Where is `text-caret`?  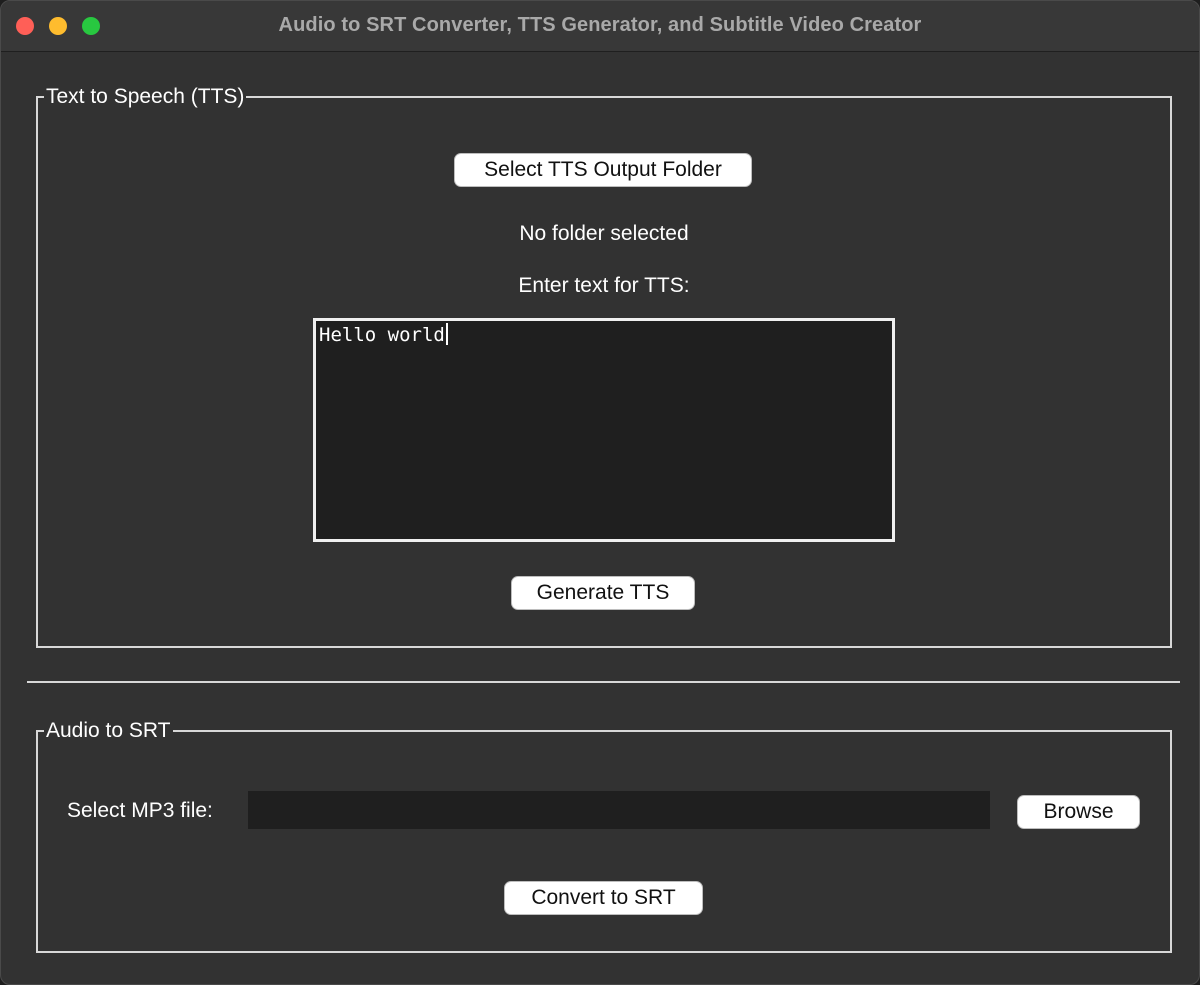 text-caret is located at coordinates (446, 334).